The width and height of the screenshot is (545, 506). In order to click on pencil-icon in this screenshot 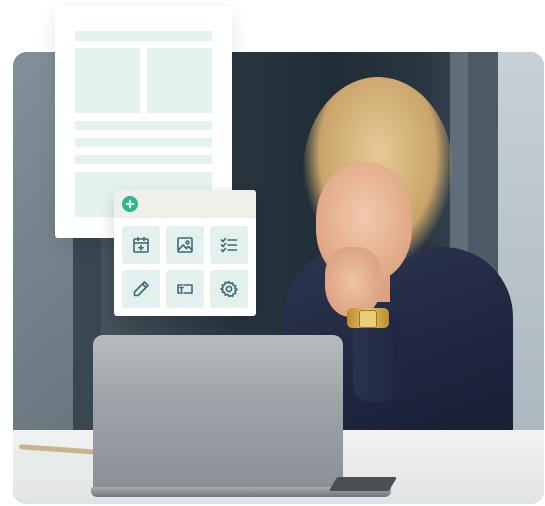, I will do `click(141, 289)`.